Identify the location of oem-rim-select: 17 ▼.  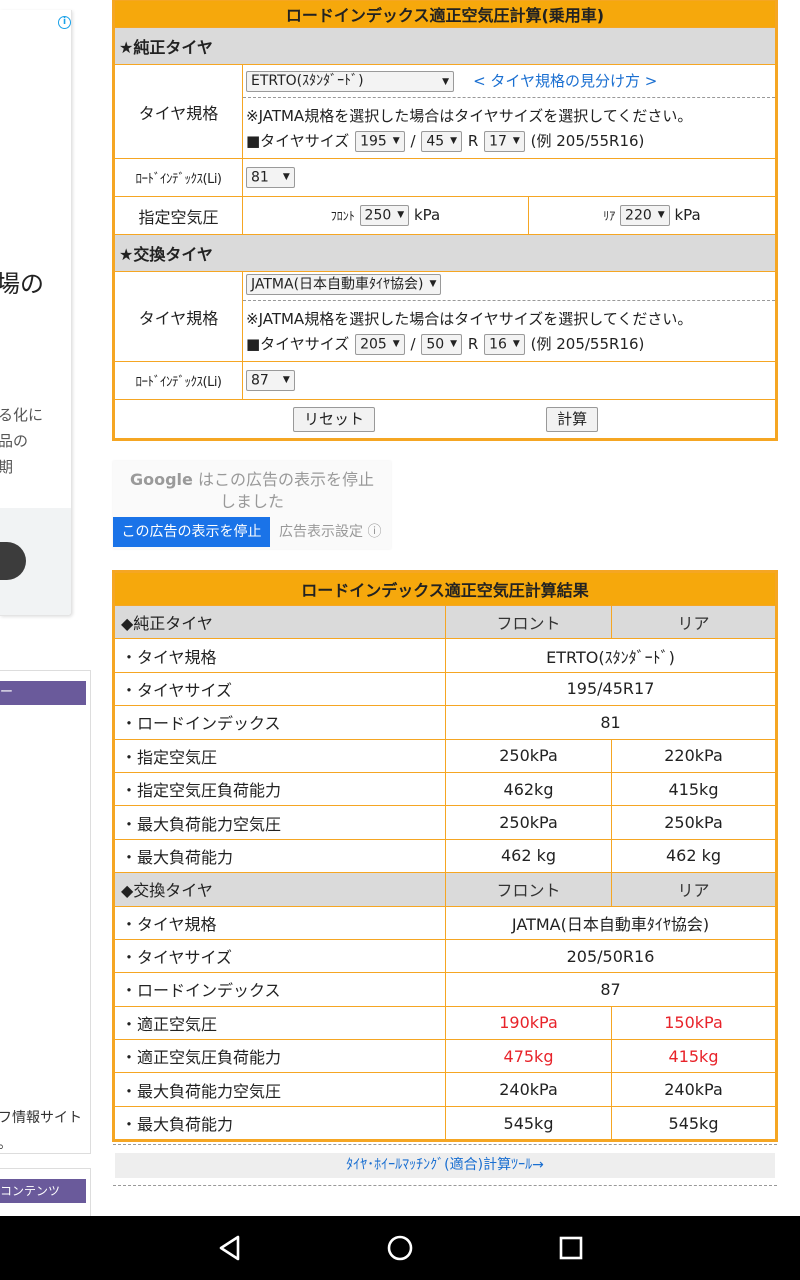
(504, 141).